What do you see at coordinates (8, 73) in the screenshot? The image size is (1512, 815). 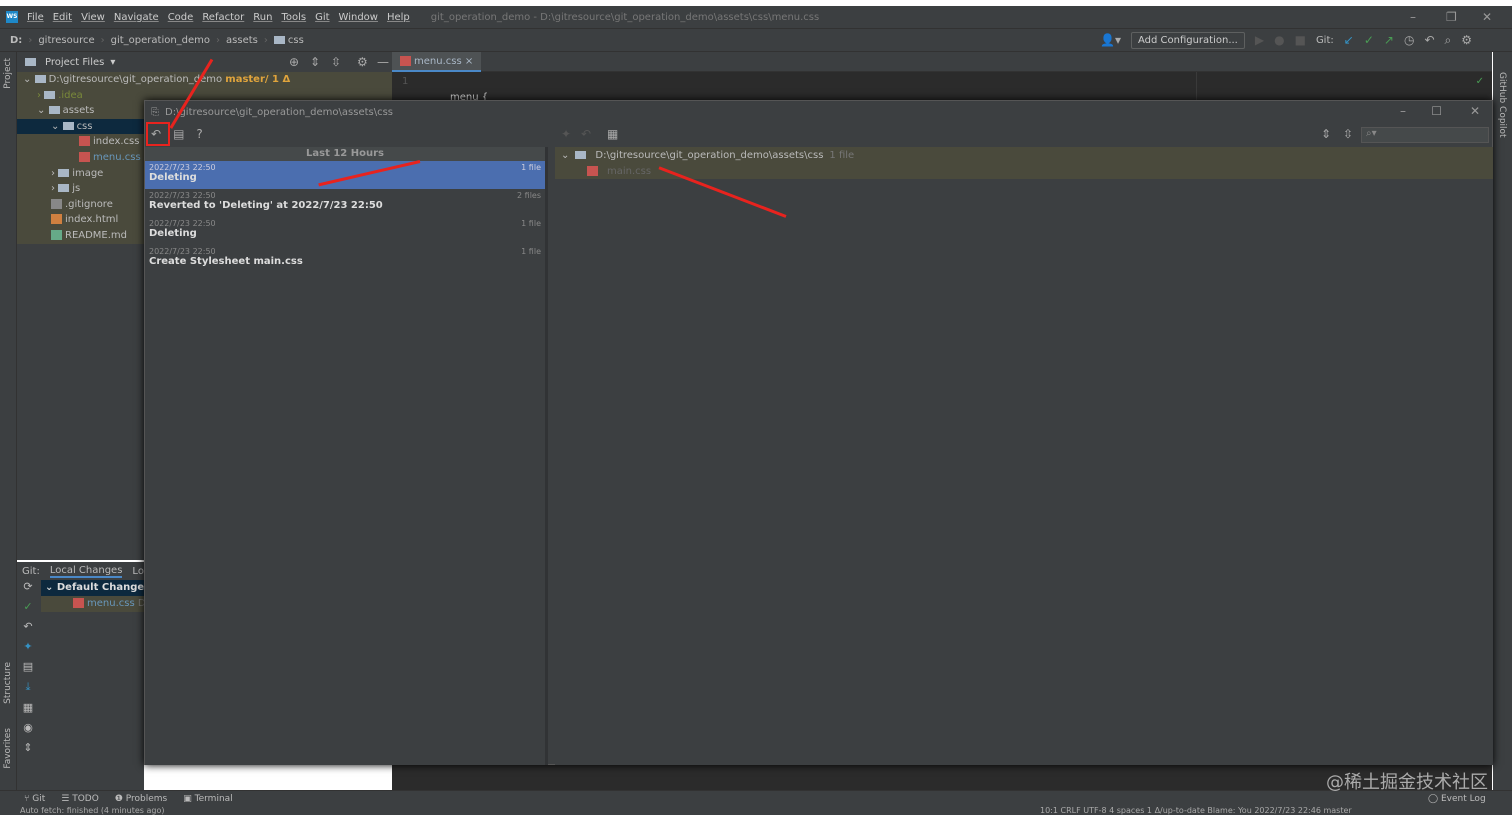 I see `project-tool-button: Project` at bounding box center [8, 73].